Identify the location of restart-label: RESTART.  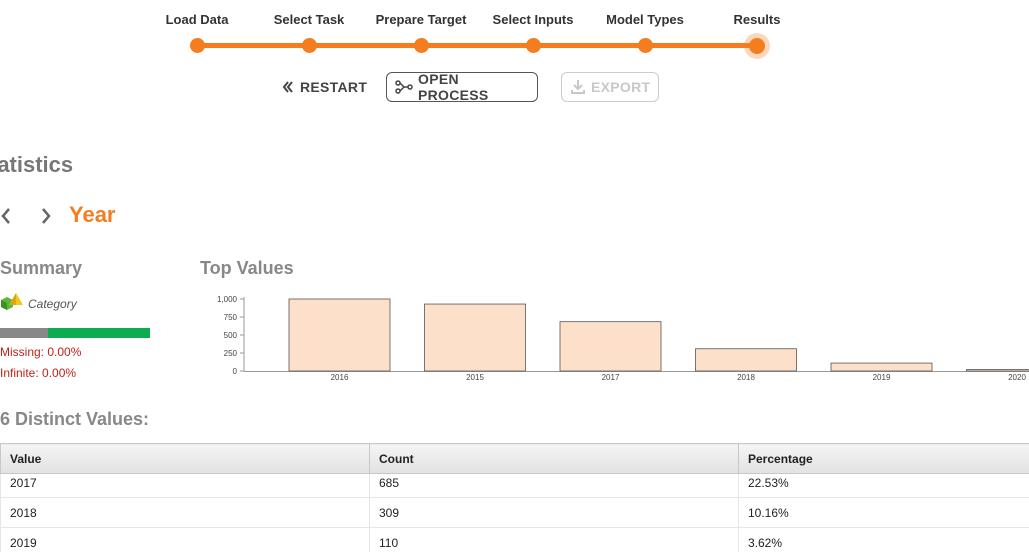
(334, 87).